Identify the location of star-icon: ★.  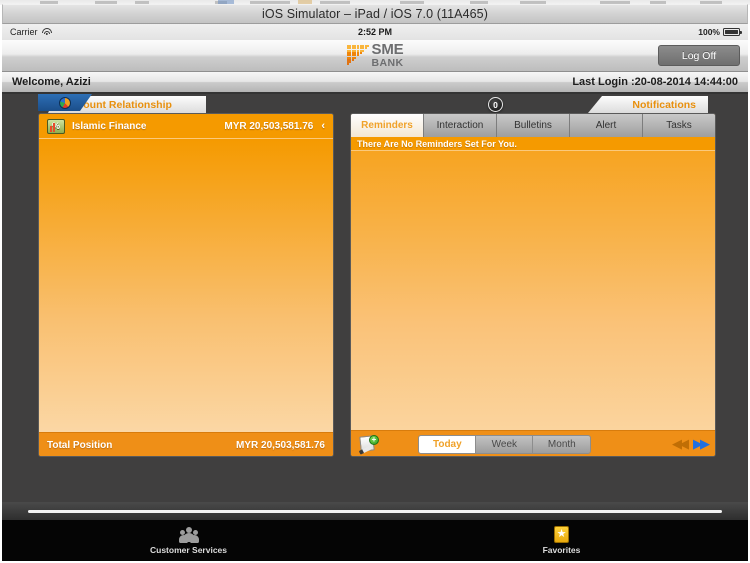
(561, 534).